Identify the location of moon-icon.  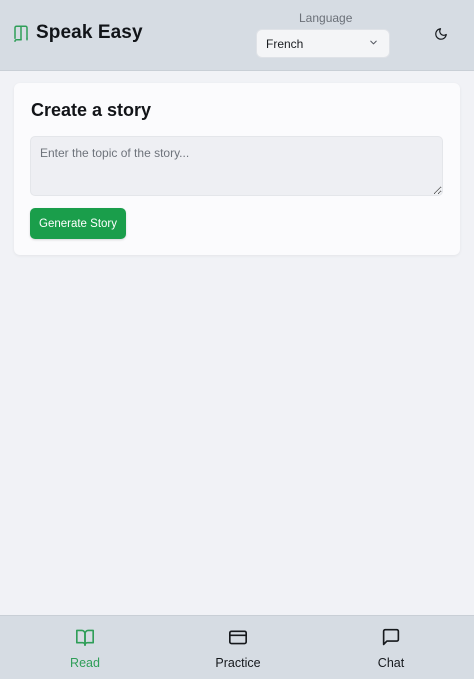
(441, 36).